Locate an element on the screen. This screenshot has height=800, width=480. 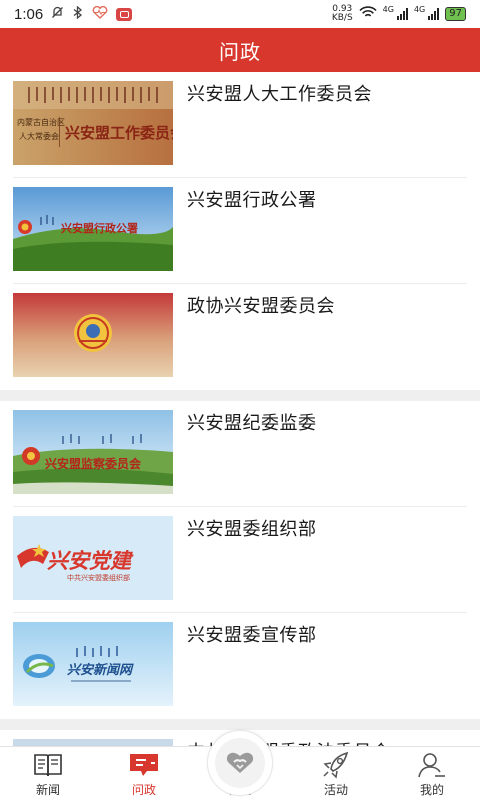
health-heart-icon is located at coordinates (100, 13).